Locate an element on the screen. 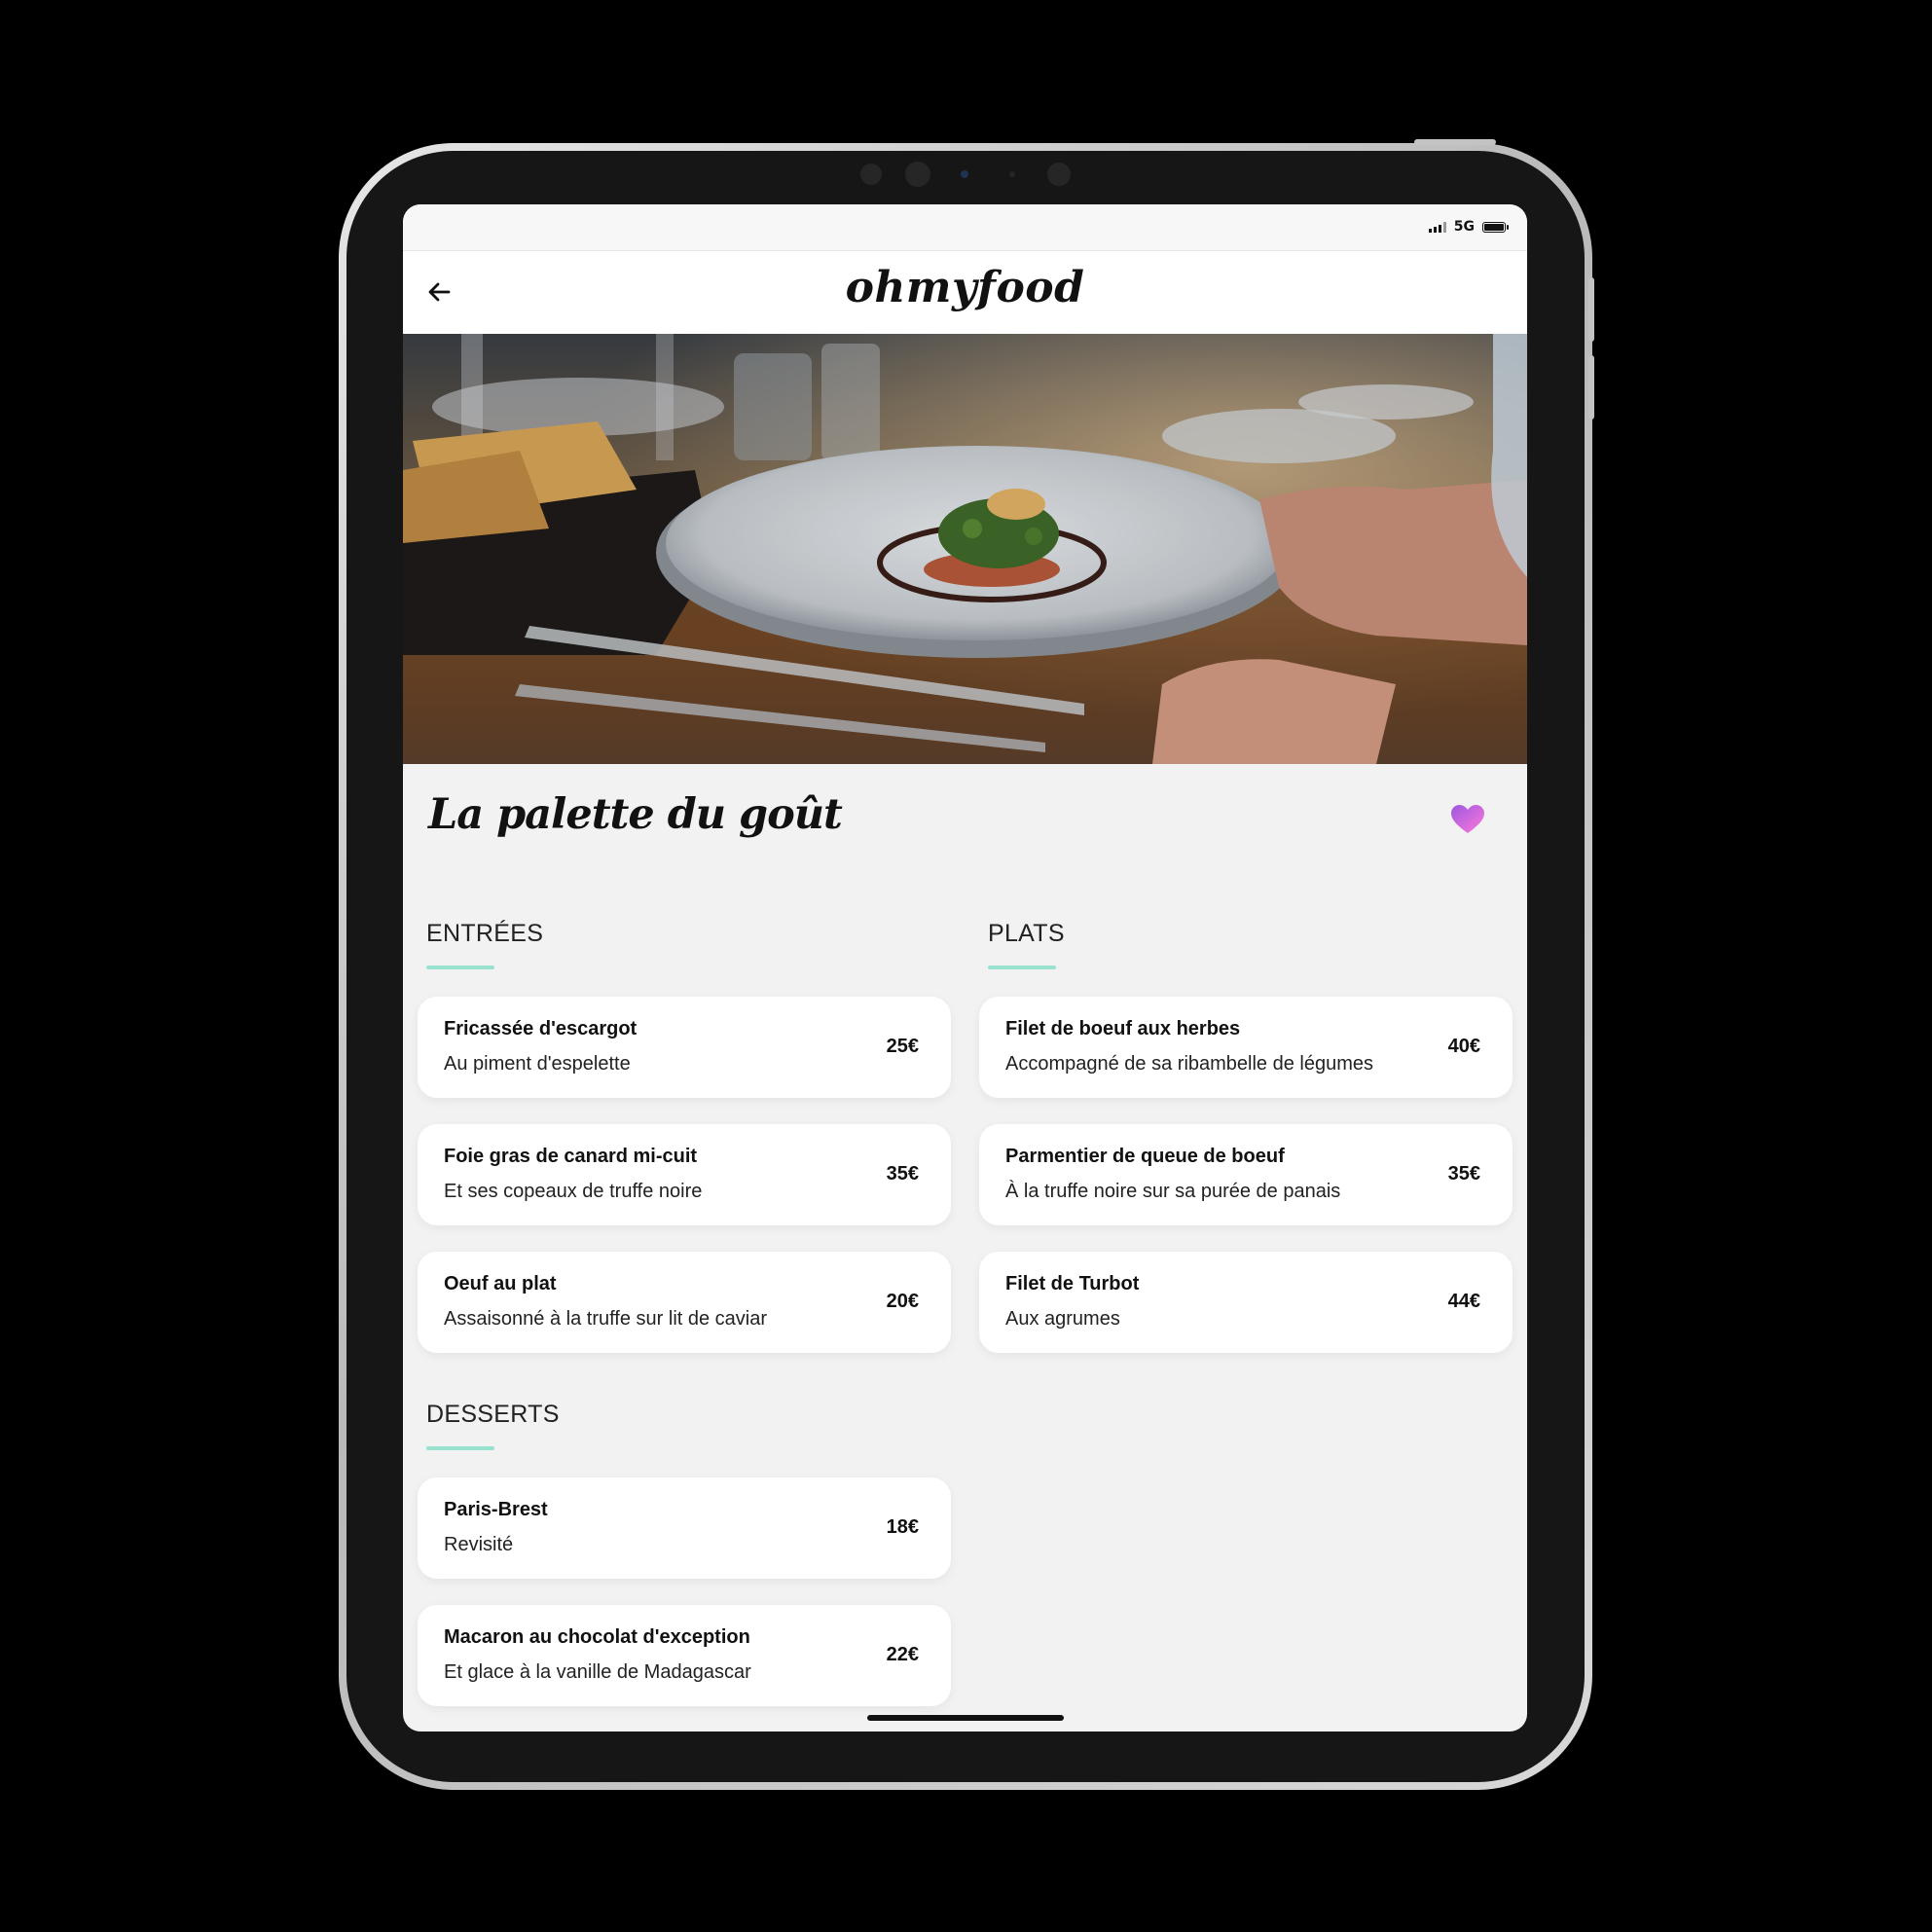 The height and width of the screenshot is (1932, 1932). restaurant-hero-image is located at coordinates (965, 549).